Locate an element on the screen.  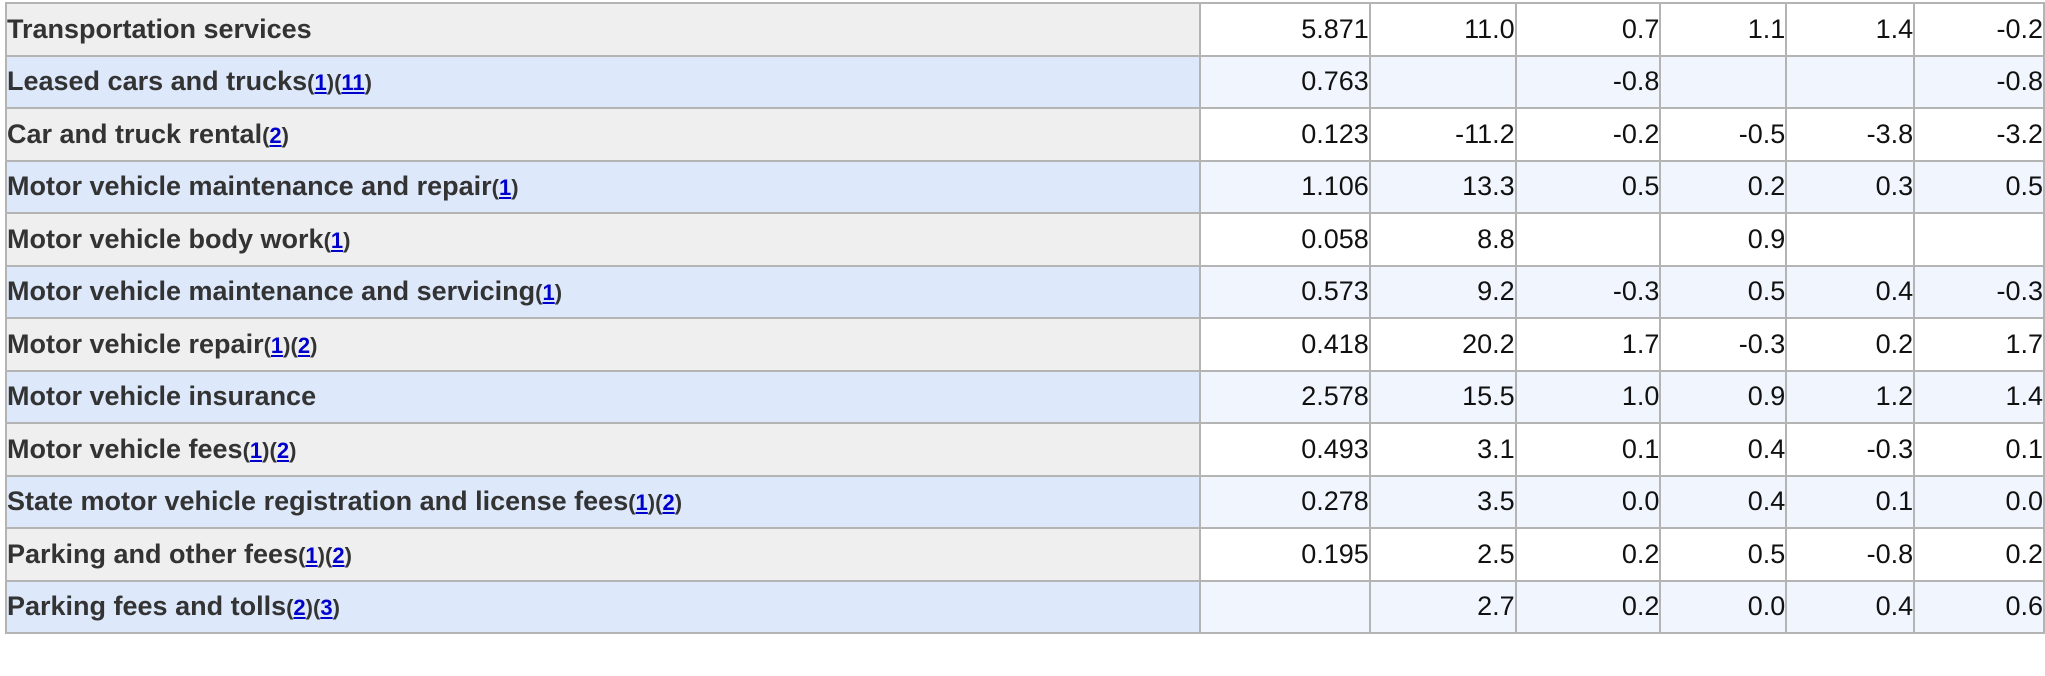
row-item-cell: Leased cars and trucks(1)(11) is located at coordinates (603, 81).